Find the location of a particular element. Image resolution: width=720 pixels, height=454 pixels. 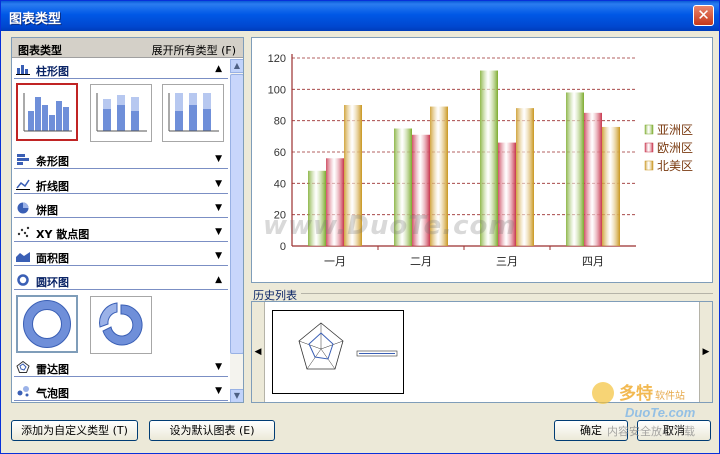

gallery-scrollbar: ▲ ▼ is located at coordinates (236, 230).